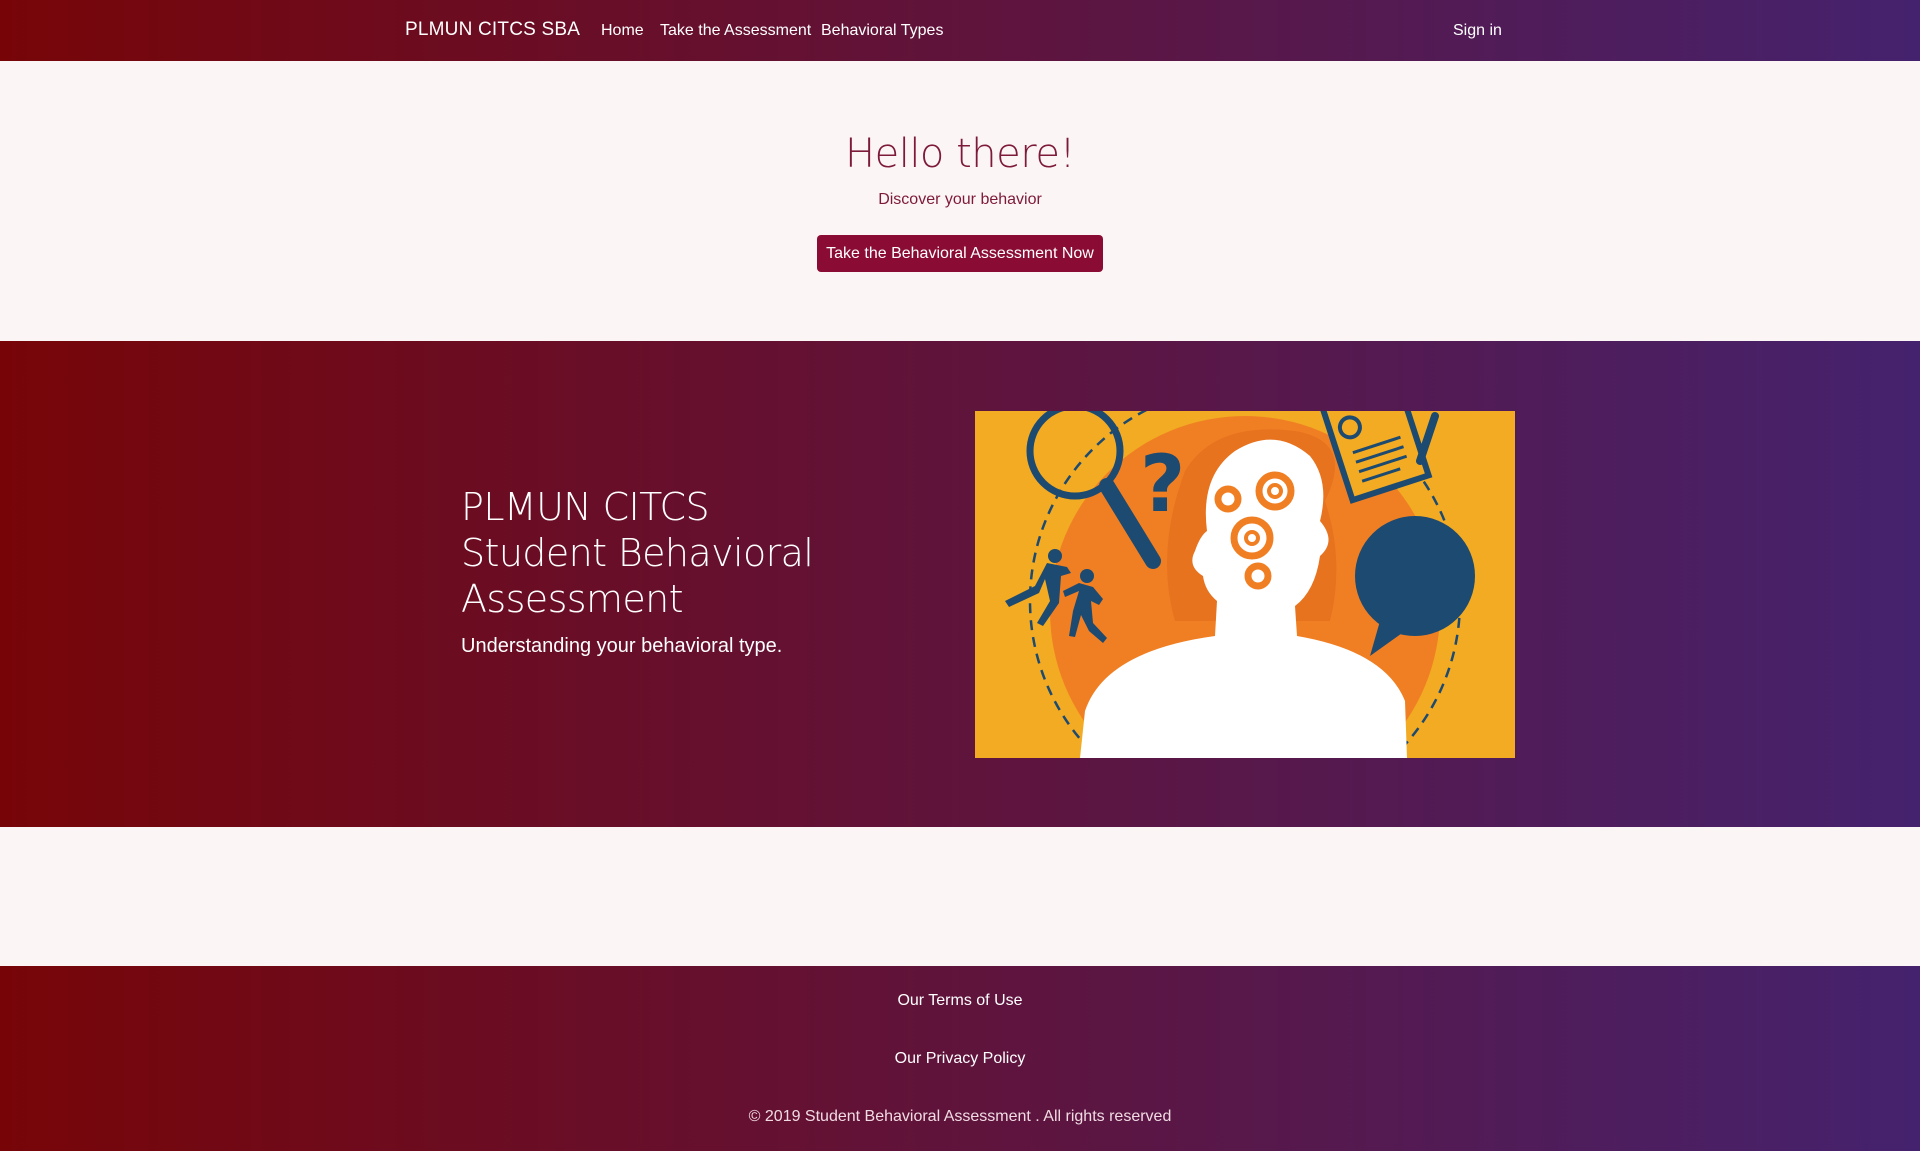 The image size is (1920, 1151). Describe the element at coordinates (735, 31) in the screenshot. I see `nav-take-assessment-link: Take the Assessment` at that location.